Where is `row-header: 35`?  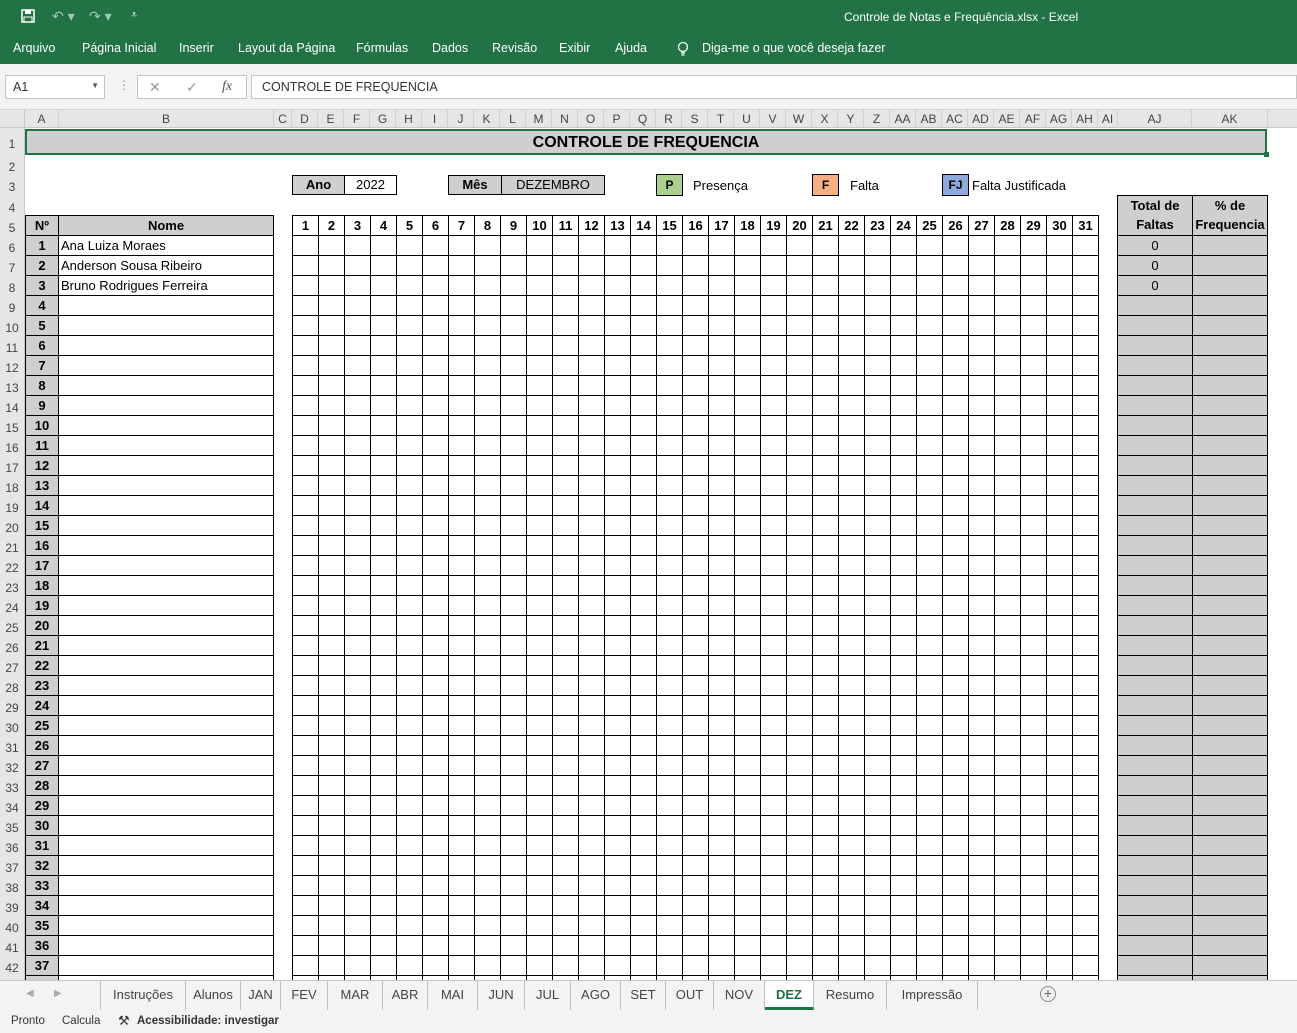
row-header: 35 is located at coordinates (12, 825).